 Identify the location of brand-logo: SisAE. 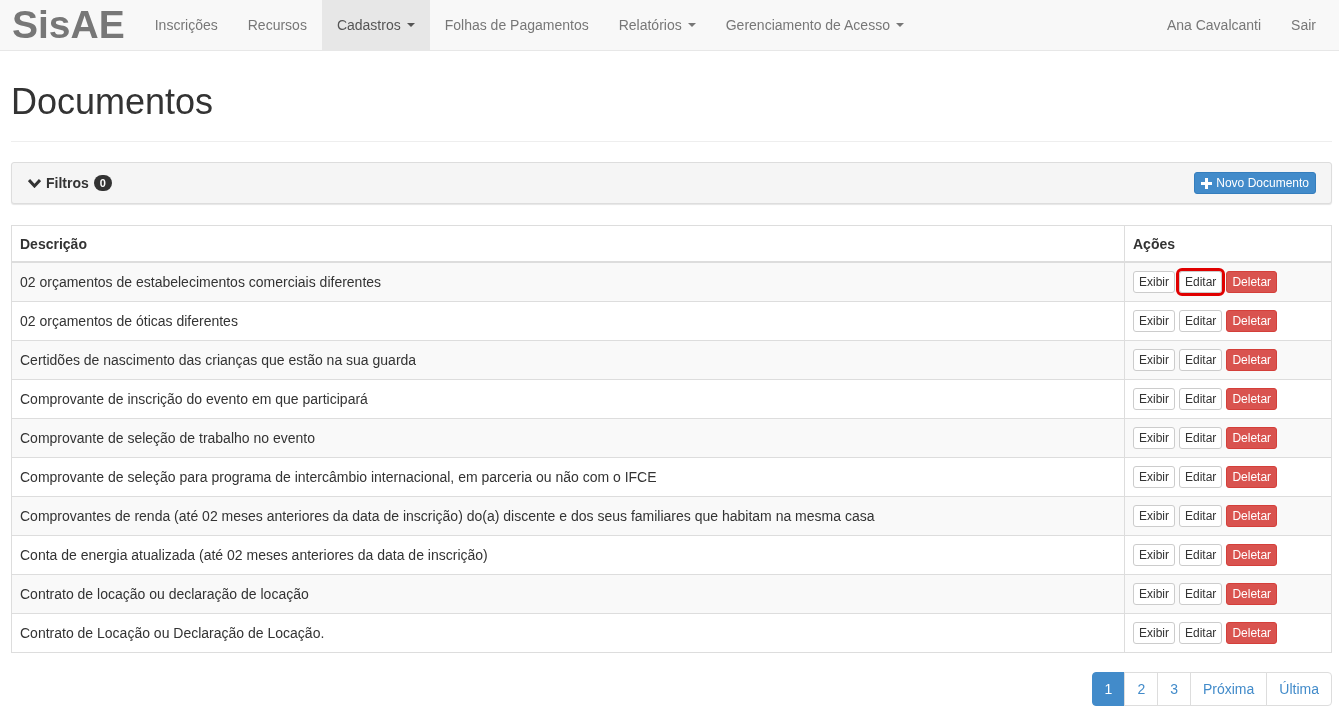
(68, 25).